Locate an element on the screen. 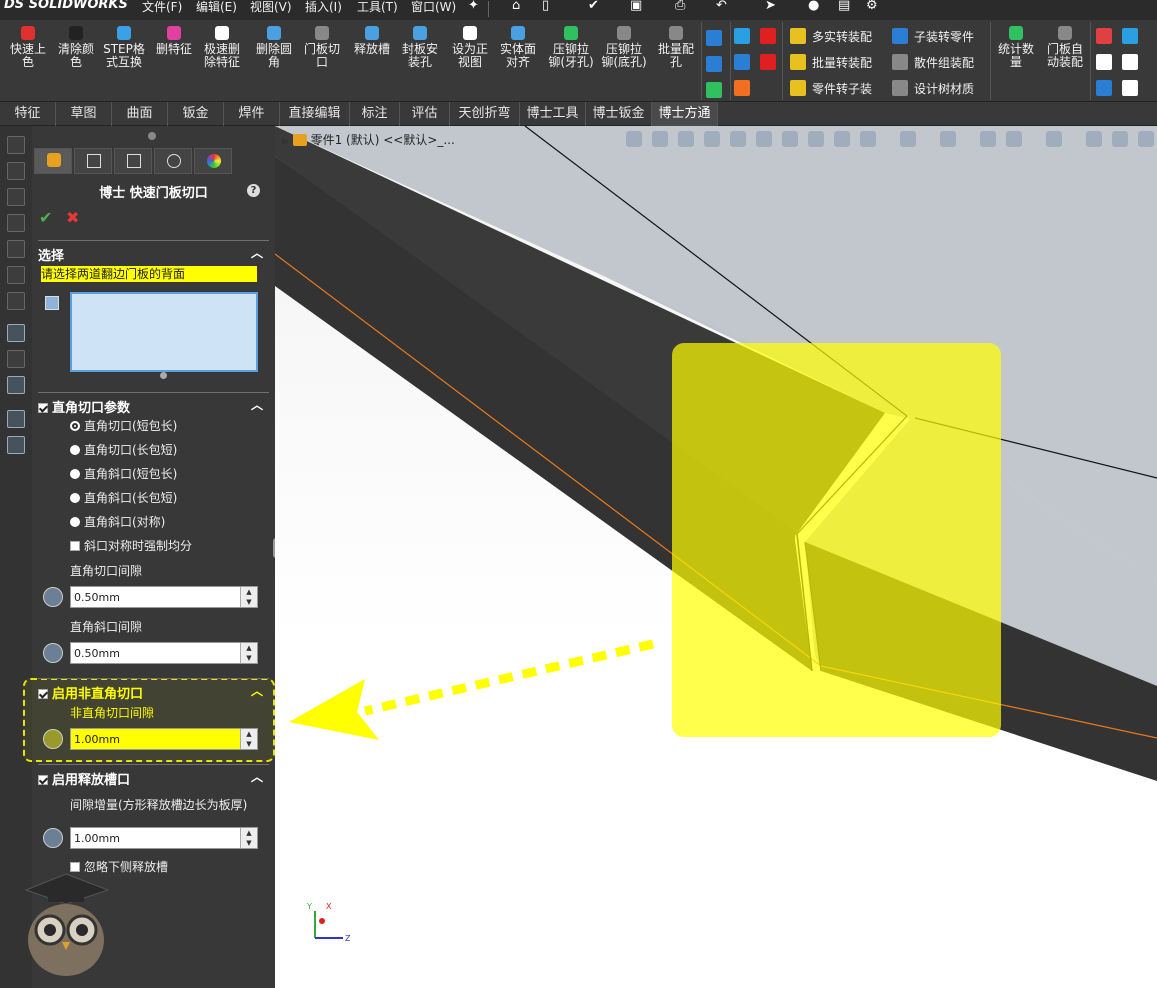  measure-icon is located at coordinates (790, 139).